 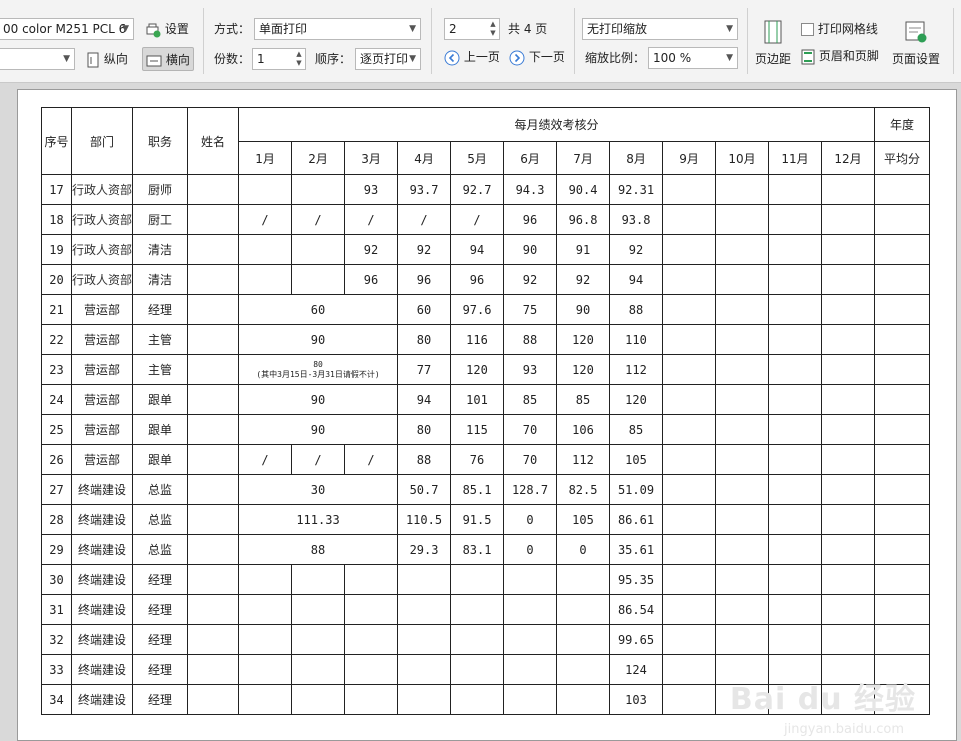 I want to click on table-row: 25 营运部 跟单 90 80 115 70 106 85, so click(x=486, y=429).